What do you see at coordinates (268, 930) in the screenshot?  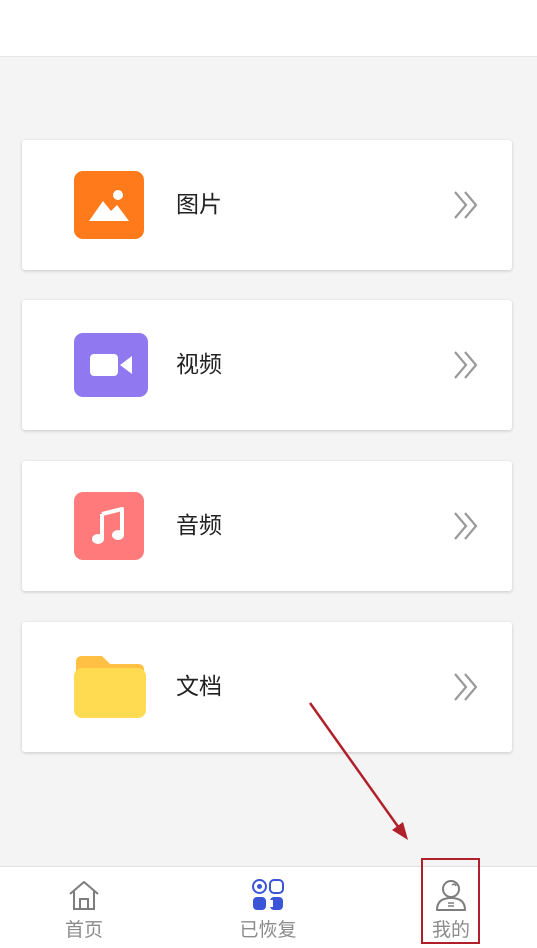 I see `tab-recovered-label: 已恢复` at bounding box center [268, 930].